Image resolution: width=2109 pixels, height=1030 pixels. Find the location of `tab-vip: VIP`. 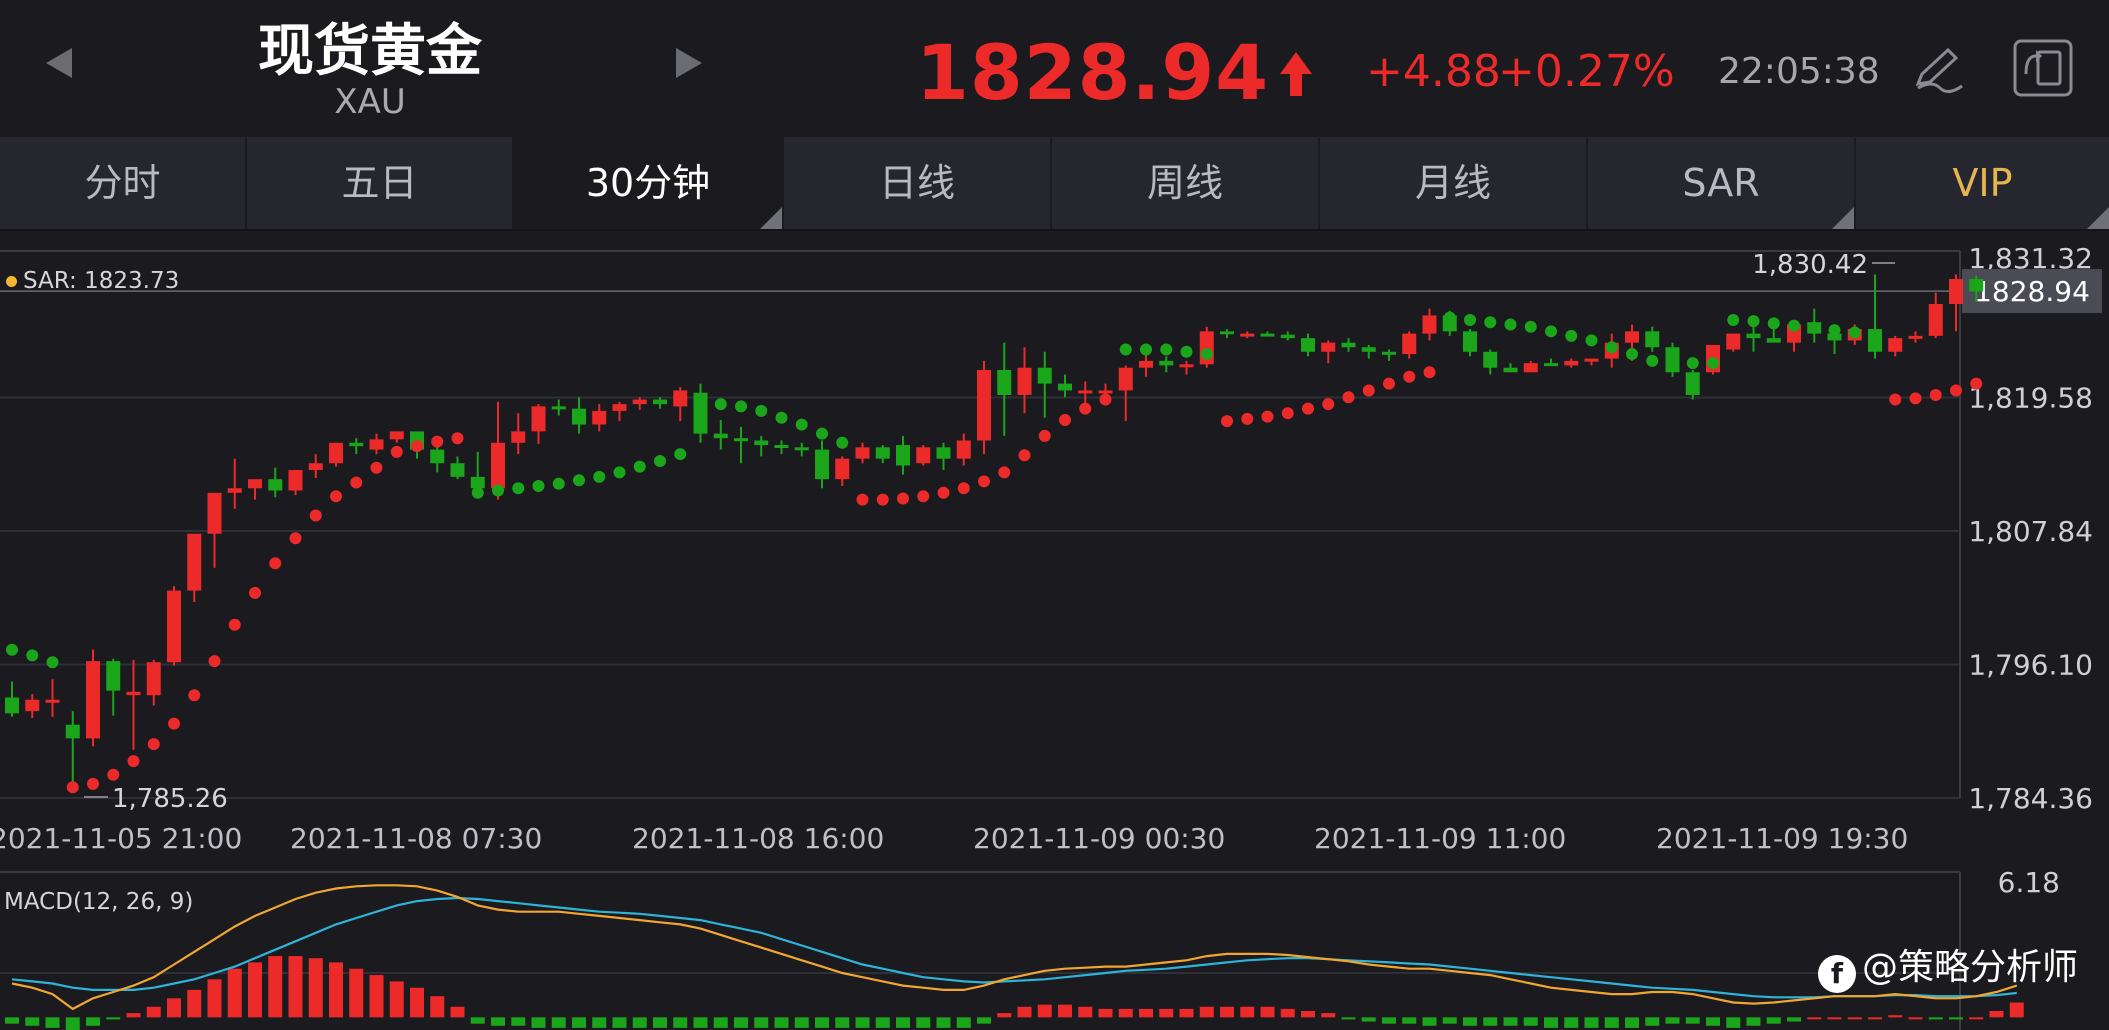

tab-vip: VIP is located at coordinates (1982, 183).